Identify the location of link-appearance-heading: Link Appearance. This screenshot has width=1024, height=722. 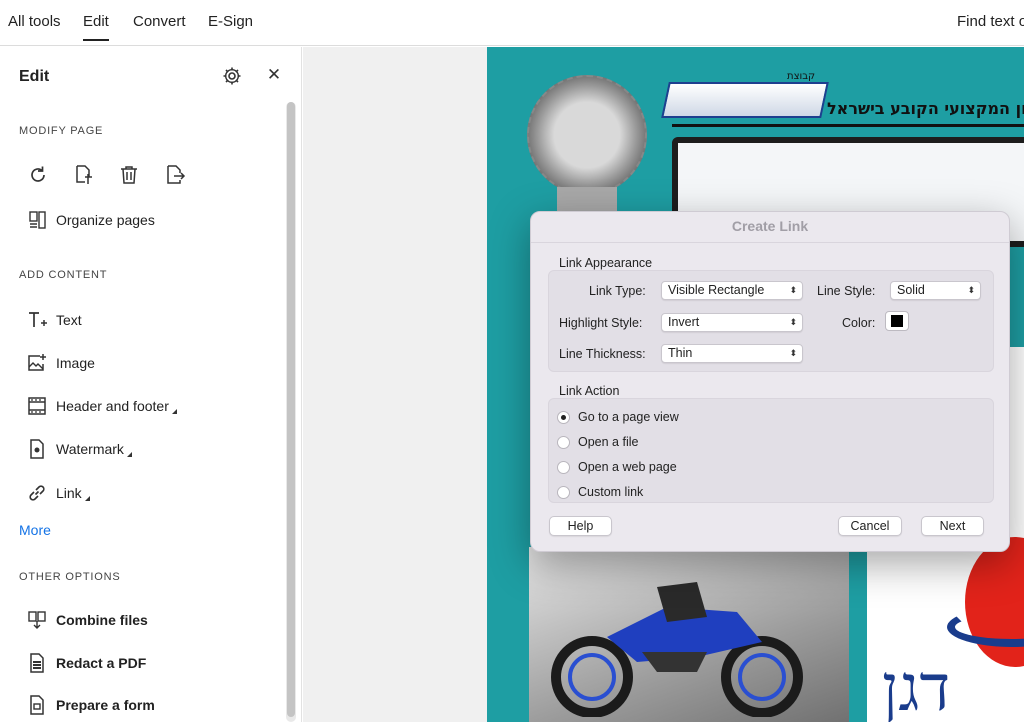
(606, 263).